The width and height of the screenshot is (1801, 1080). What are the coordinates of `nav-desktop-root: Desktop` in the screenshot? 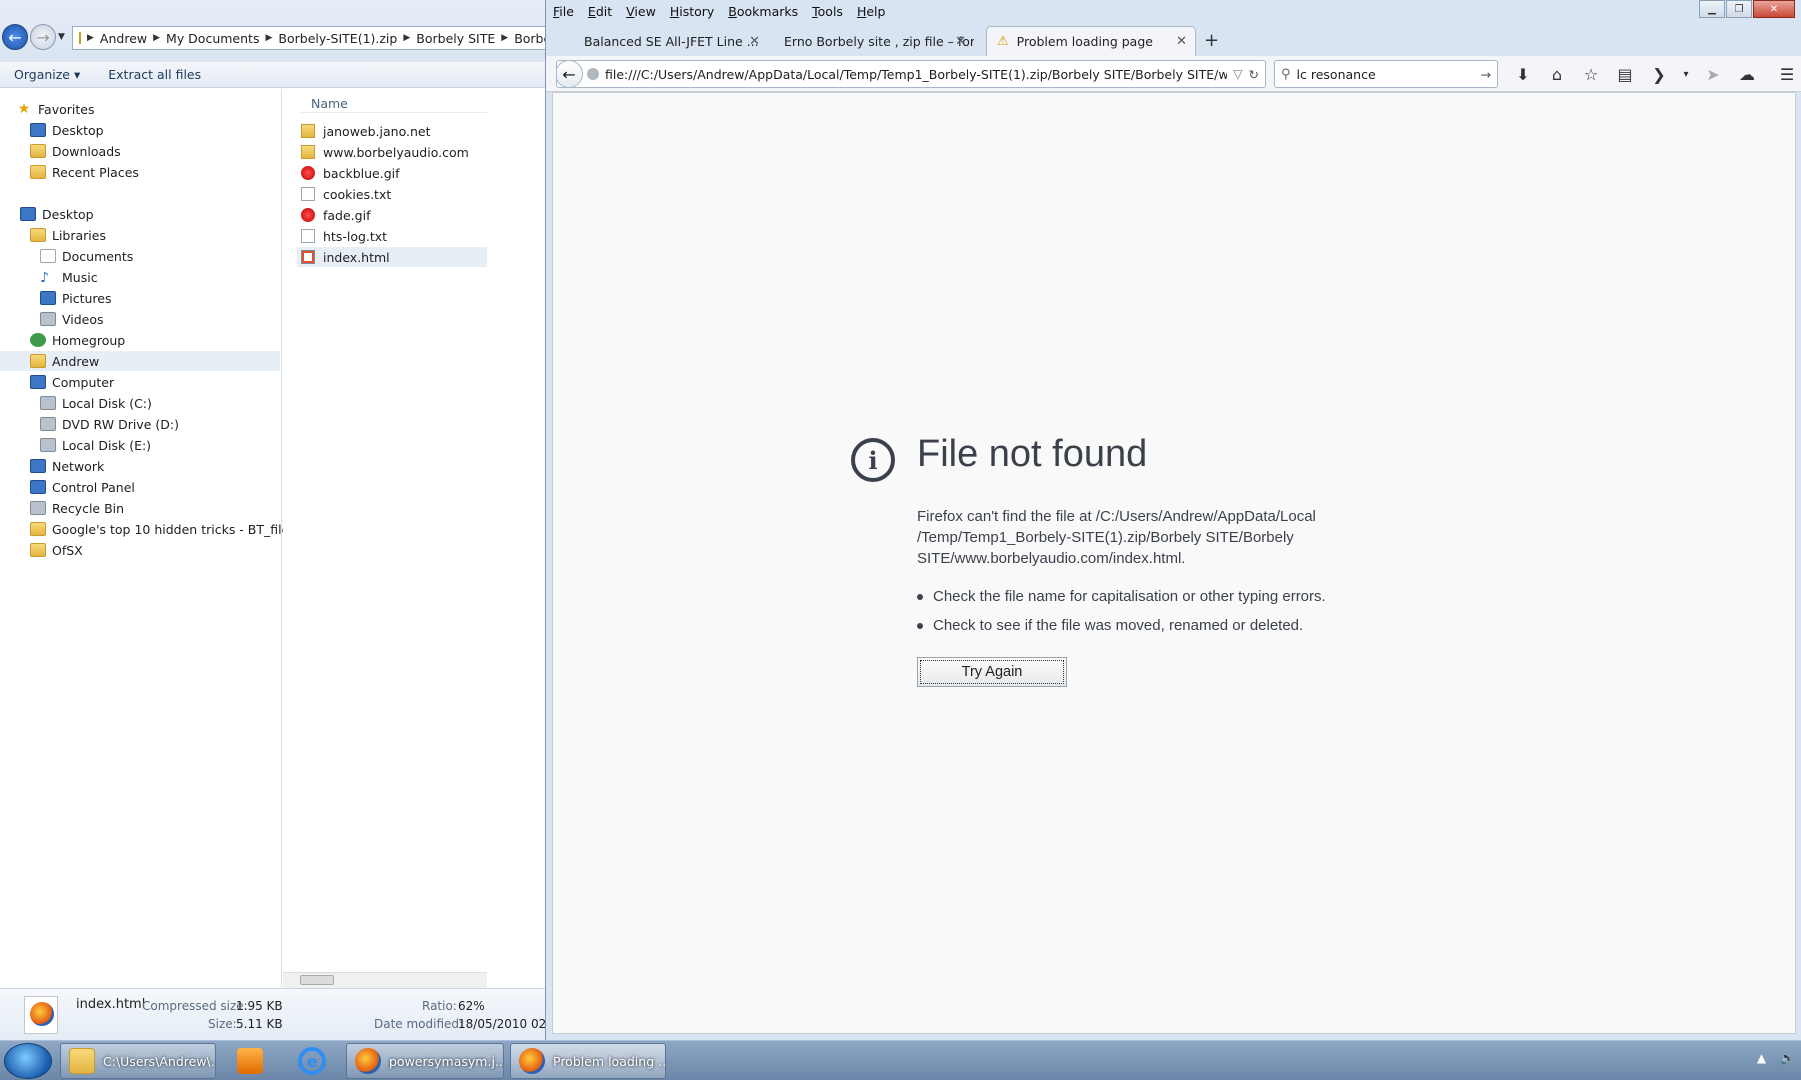 It's located at (57, 214).